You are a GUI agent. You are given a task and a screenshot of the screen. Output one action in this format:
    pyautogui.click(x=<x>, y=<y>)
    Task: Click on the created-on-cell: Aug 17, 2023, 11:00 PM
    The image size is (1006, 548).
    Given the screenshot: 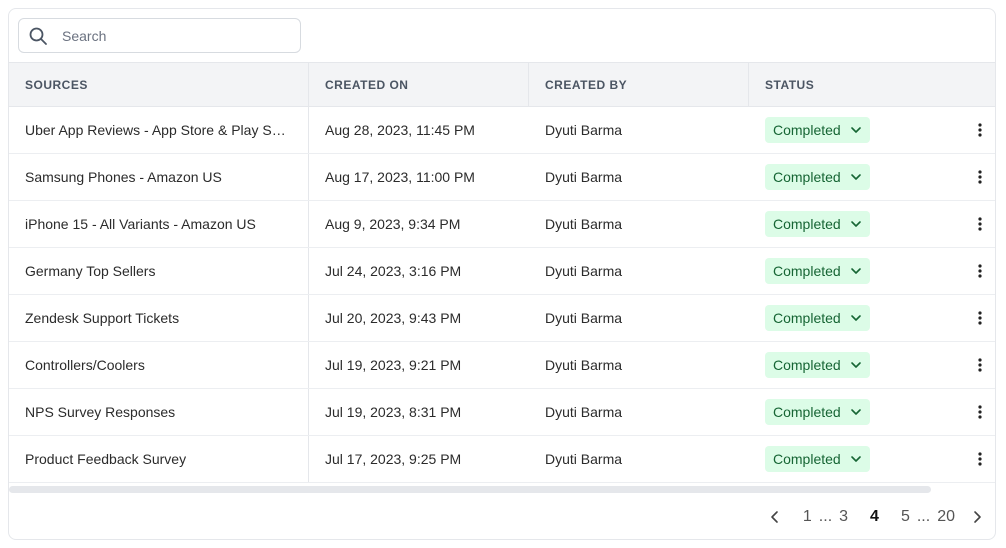 What is the action you would take?
    pyautogui.click(x=400, y=177)
    